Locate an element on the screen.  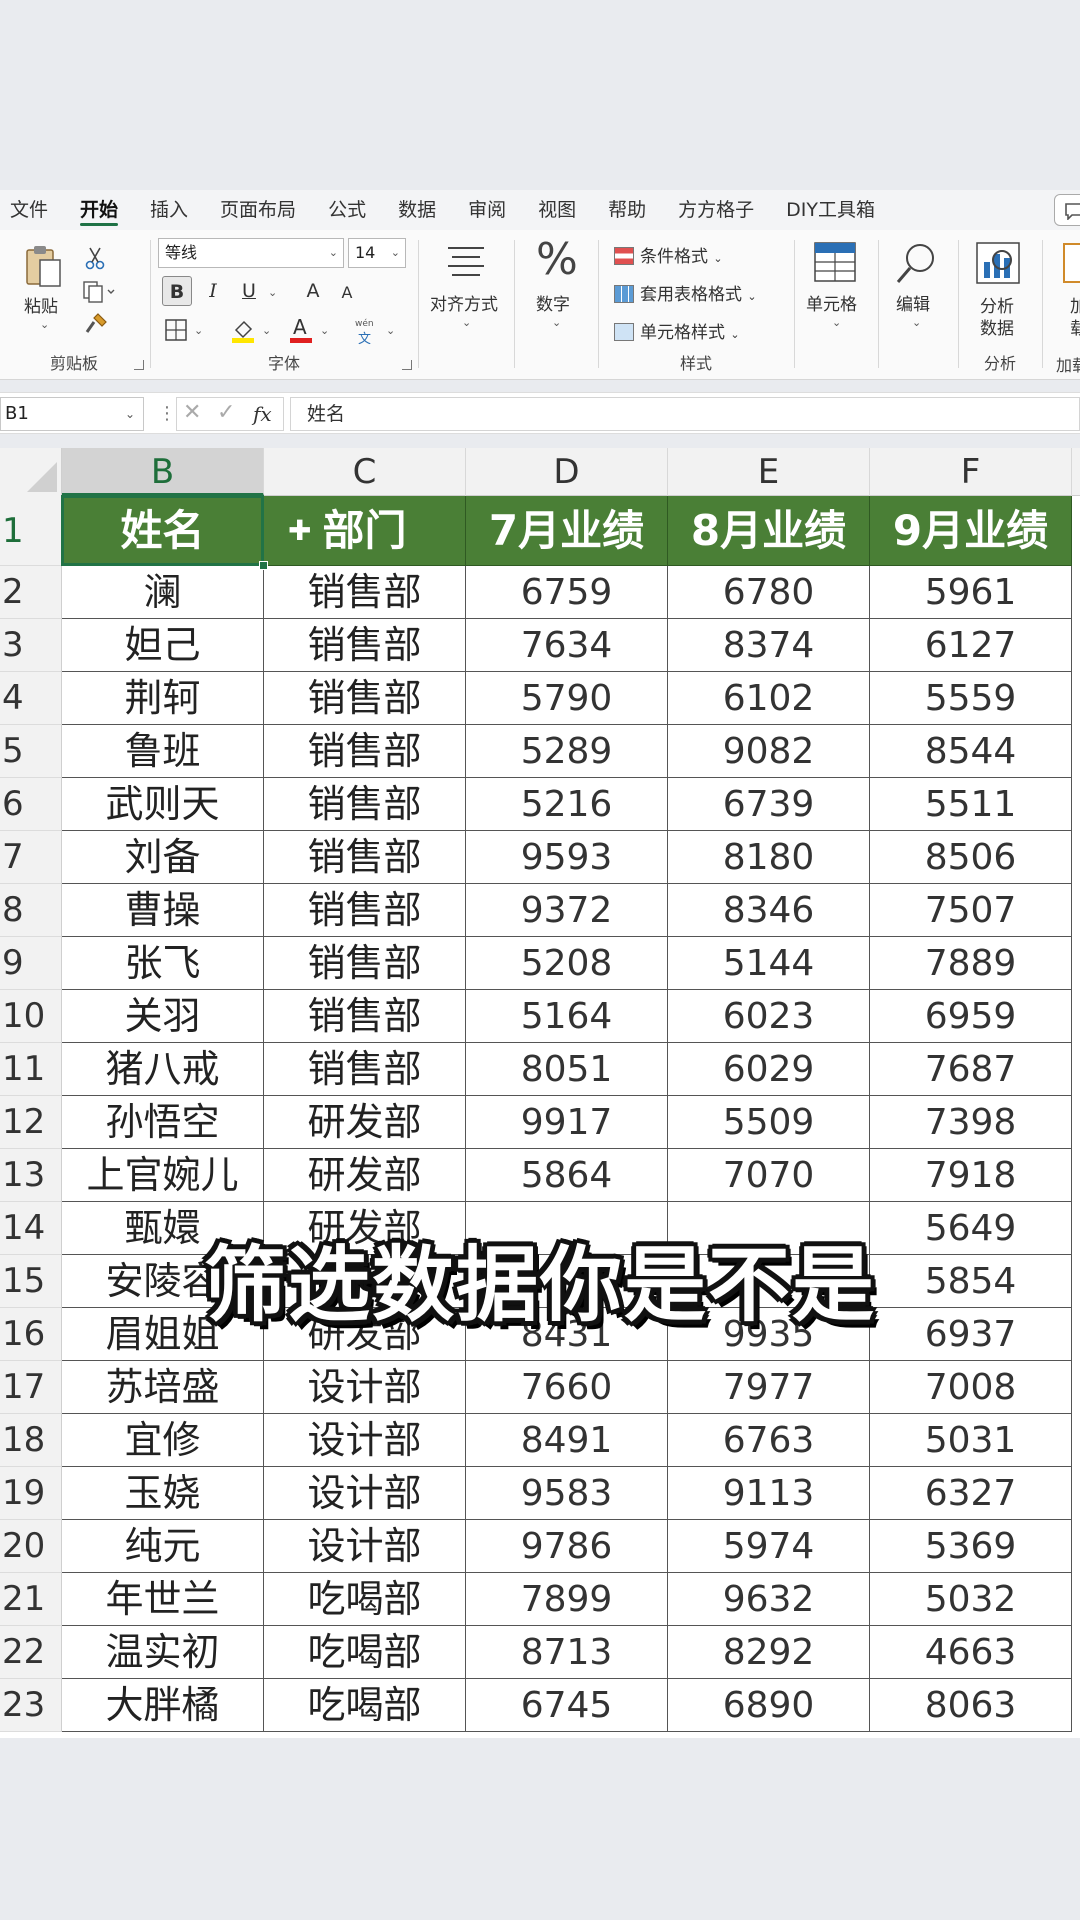
row-header: 3 is located at coordinates (31, 645).